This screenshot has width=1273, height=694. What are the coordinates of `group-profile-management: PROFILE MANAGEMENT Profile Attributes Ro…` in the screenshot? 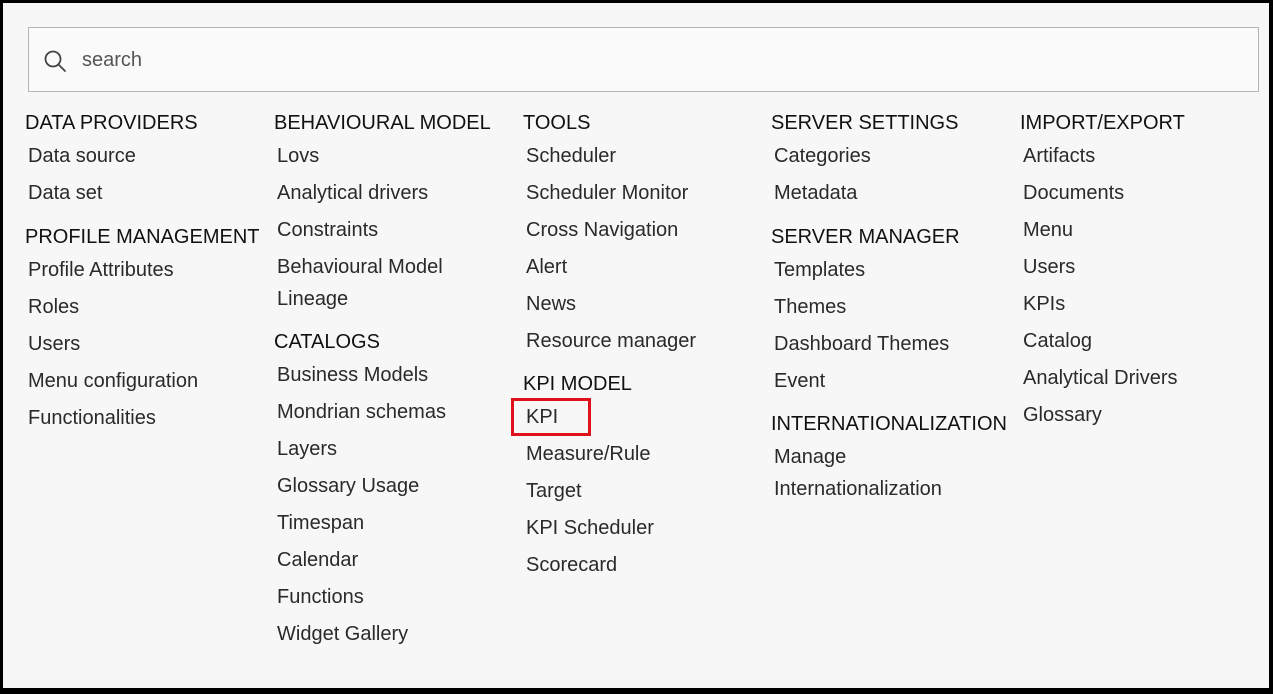 It's located at (147, 329).